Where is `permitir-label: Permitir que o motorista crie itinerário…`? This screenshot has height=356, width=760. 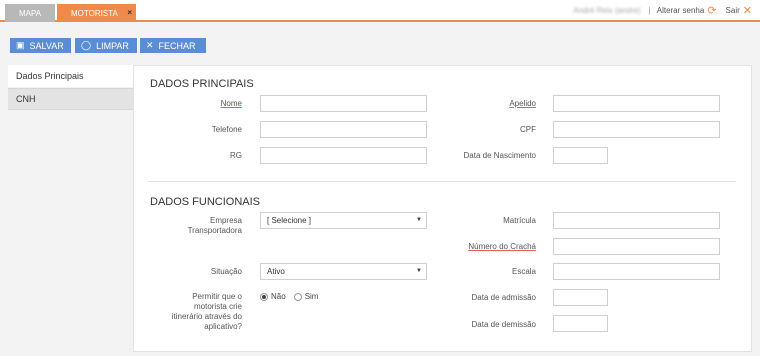 permitir-label: Permitir que o motorista crie itinerário… is located at coordinates (197, 312).